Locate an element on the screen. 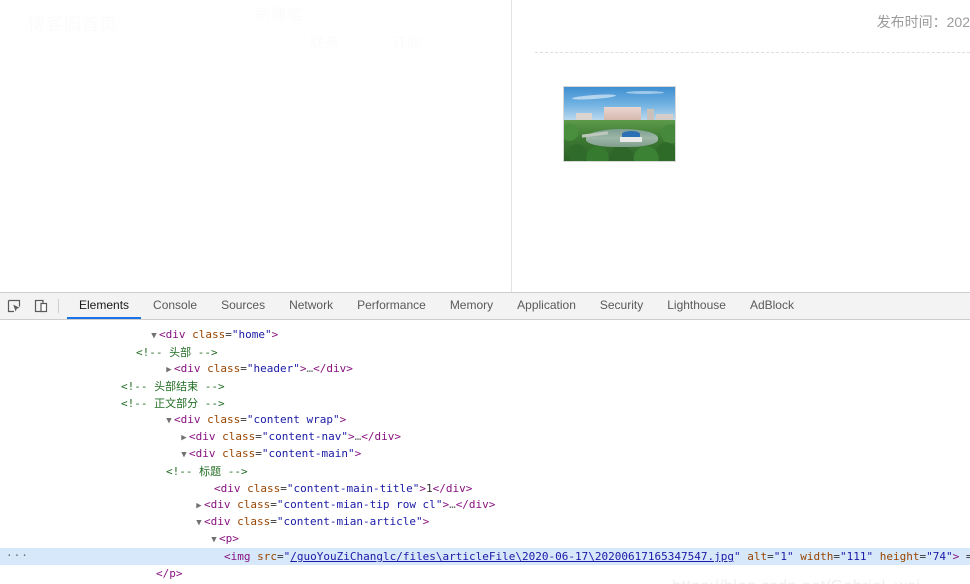  publish-time-label: 发布时间：202 is located at coordinates (923, 22).